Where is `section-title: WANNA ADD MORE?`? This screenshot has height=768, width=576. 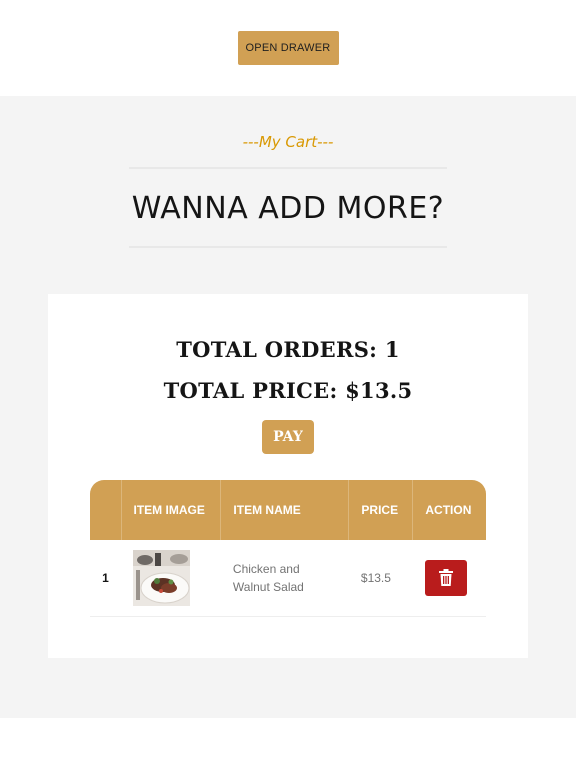
section-title: WANNA ADD MORE? is located at coordinates (288, 208).